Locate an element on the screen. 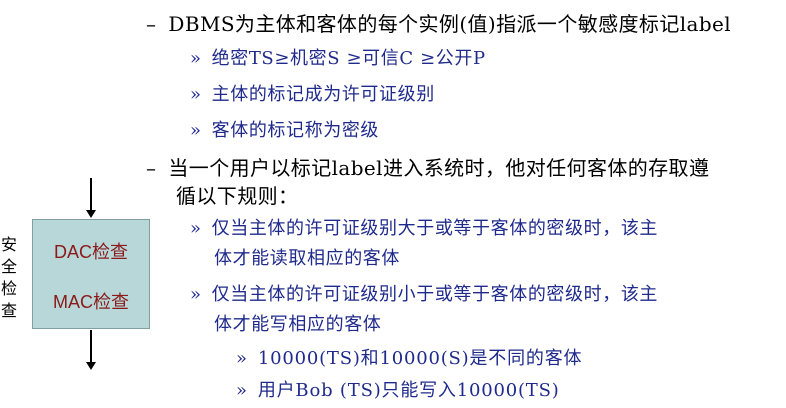 This screenshot has height=408, width=786. bullet-write-rule: » 仅当主体的许可证级别小于或等于客体的密级时，该主 is located at coordinates (424, 293).